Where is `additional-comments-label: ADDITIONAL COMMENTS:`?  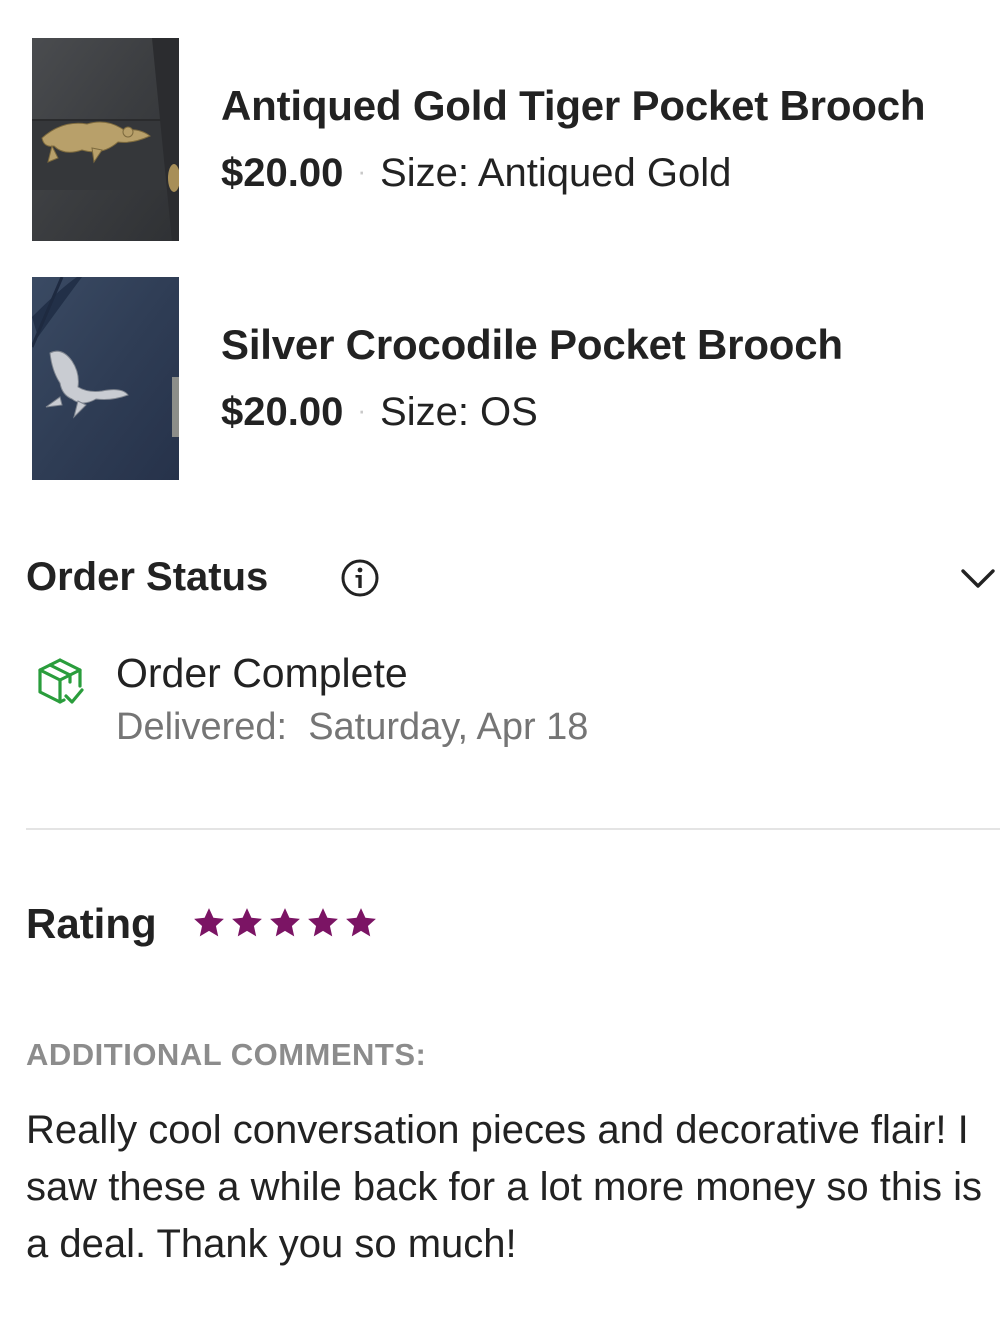
additional-comments-label: ADDITIONAL COMMENTS: is located at coordinates (226, 1054).